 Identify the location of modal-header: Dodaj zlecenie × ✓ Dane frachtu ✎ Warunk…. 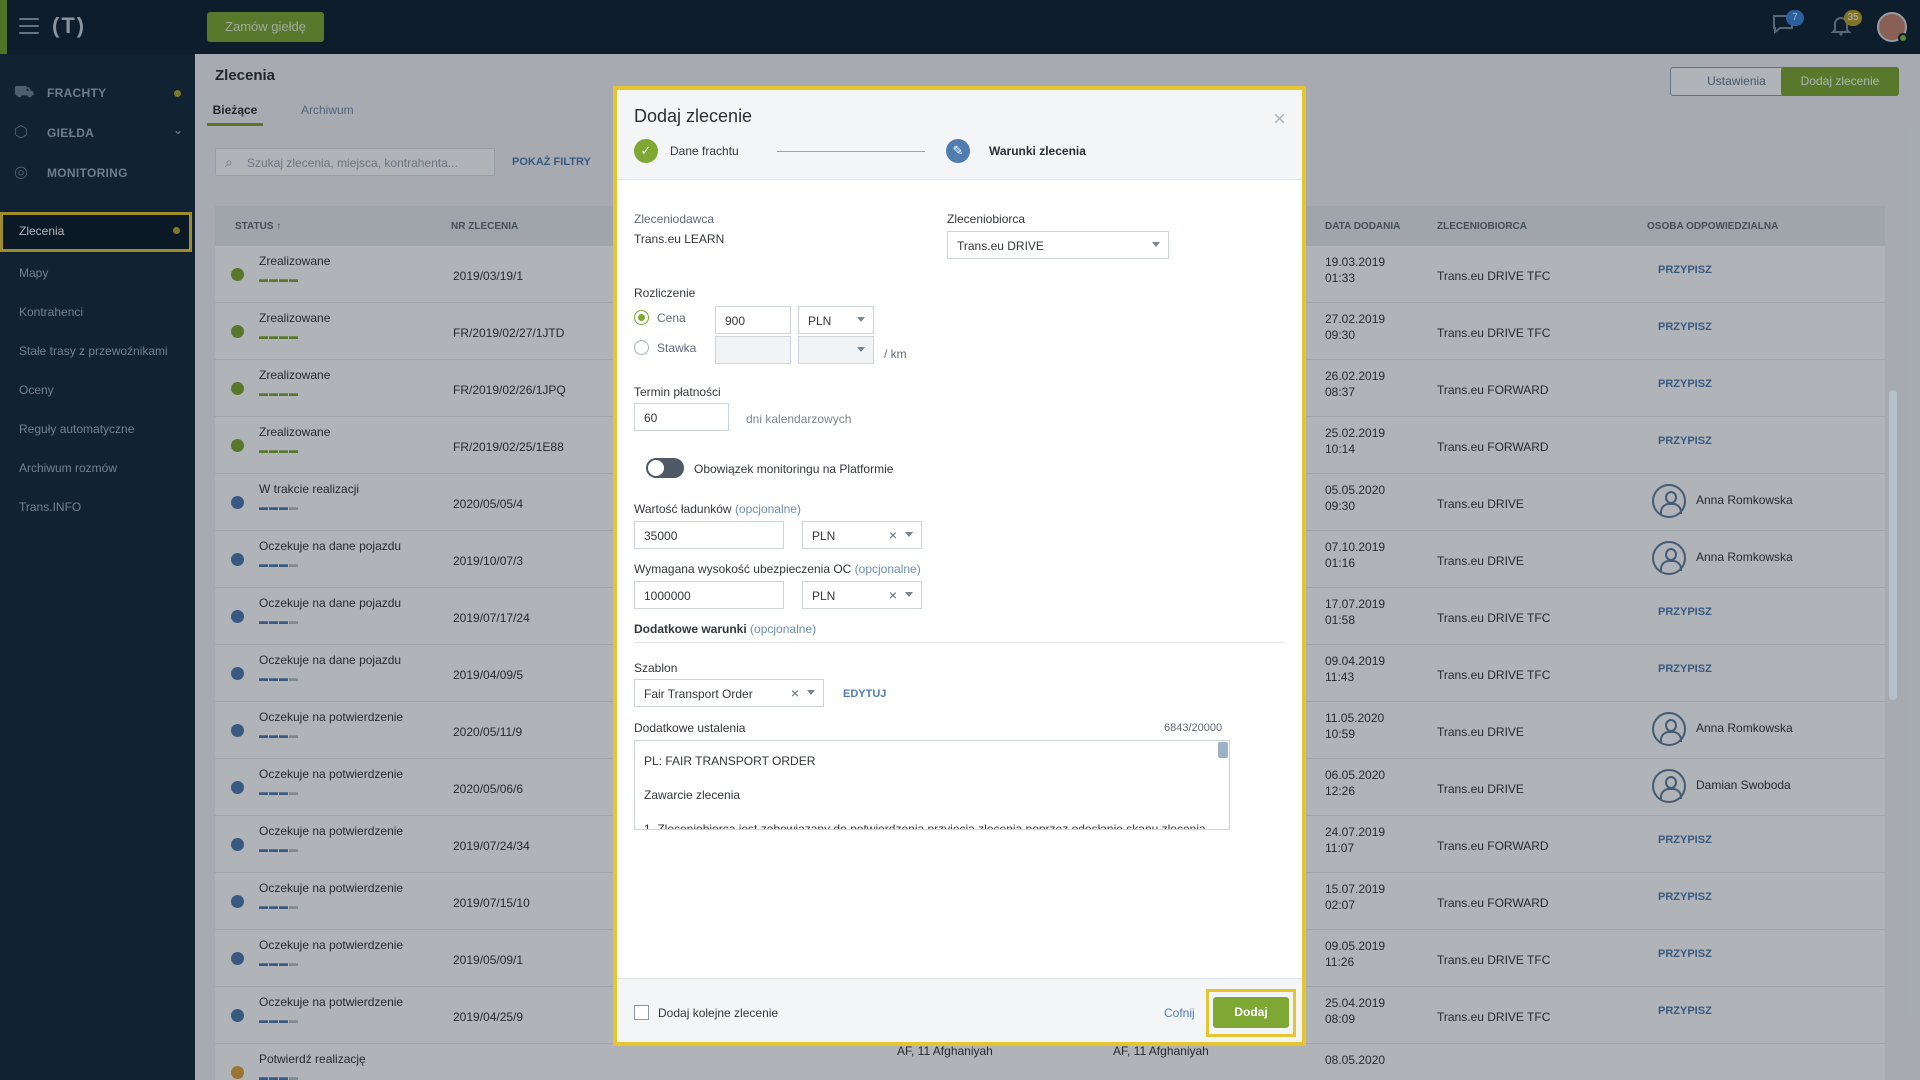
(959, 135).